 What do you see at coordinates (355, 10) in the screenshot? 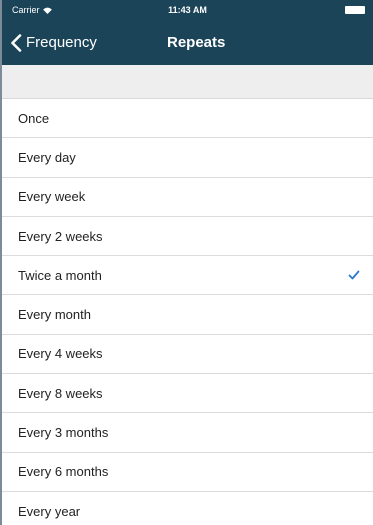
I see `battery-icon` at bounding box center [355, 10].